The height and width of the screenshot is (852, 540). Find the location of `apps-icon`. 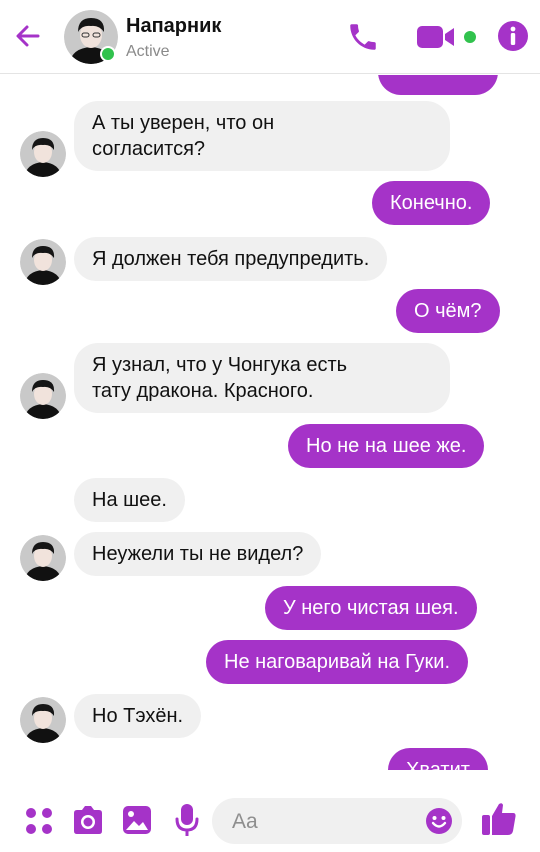

apps-icon is located at coordinates (39, 821).